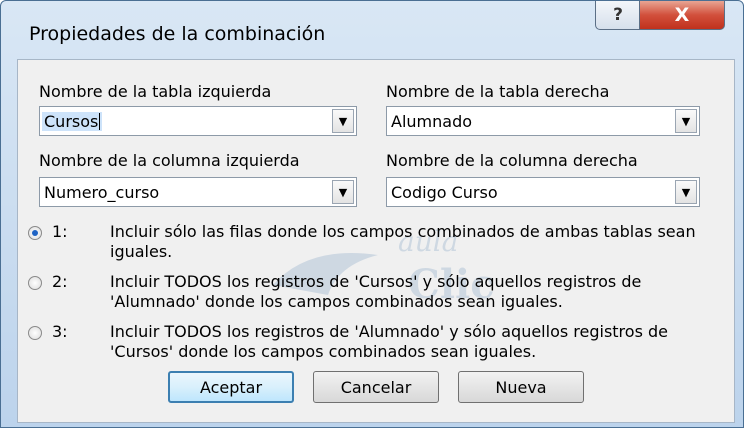  What do you see at coordinates (177, 34) in the screenshot?
I see `dialog-title: Propiedades de la combinación` at bounding box center [177, 34].